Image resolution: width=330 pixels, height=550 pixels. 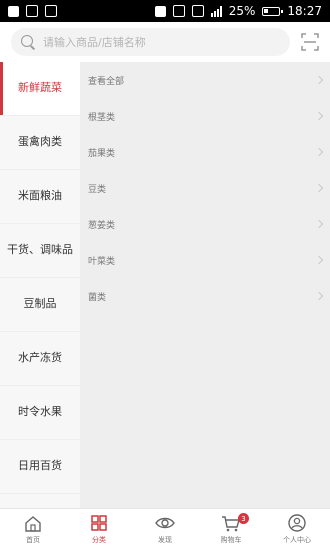 I want to click on category-item: 日用百货, so click(x=40, y=467).